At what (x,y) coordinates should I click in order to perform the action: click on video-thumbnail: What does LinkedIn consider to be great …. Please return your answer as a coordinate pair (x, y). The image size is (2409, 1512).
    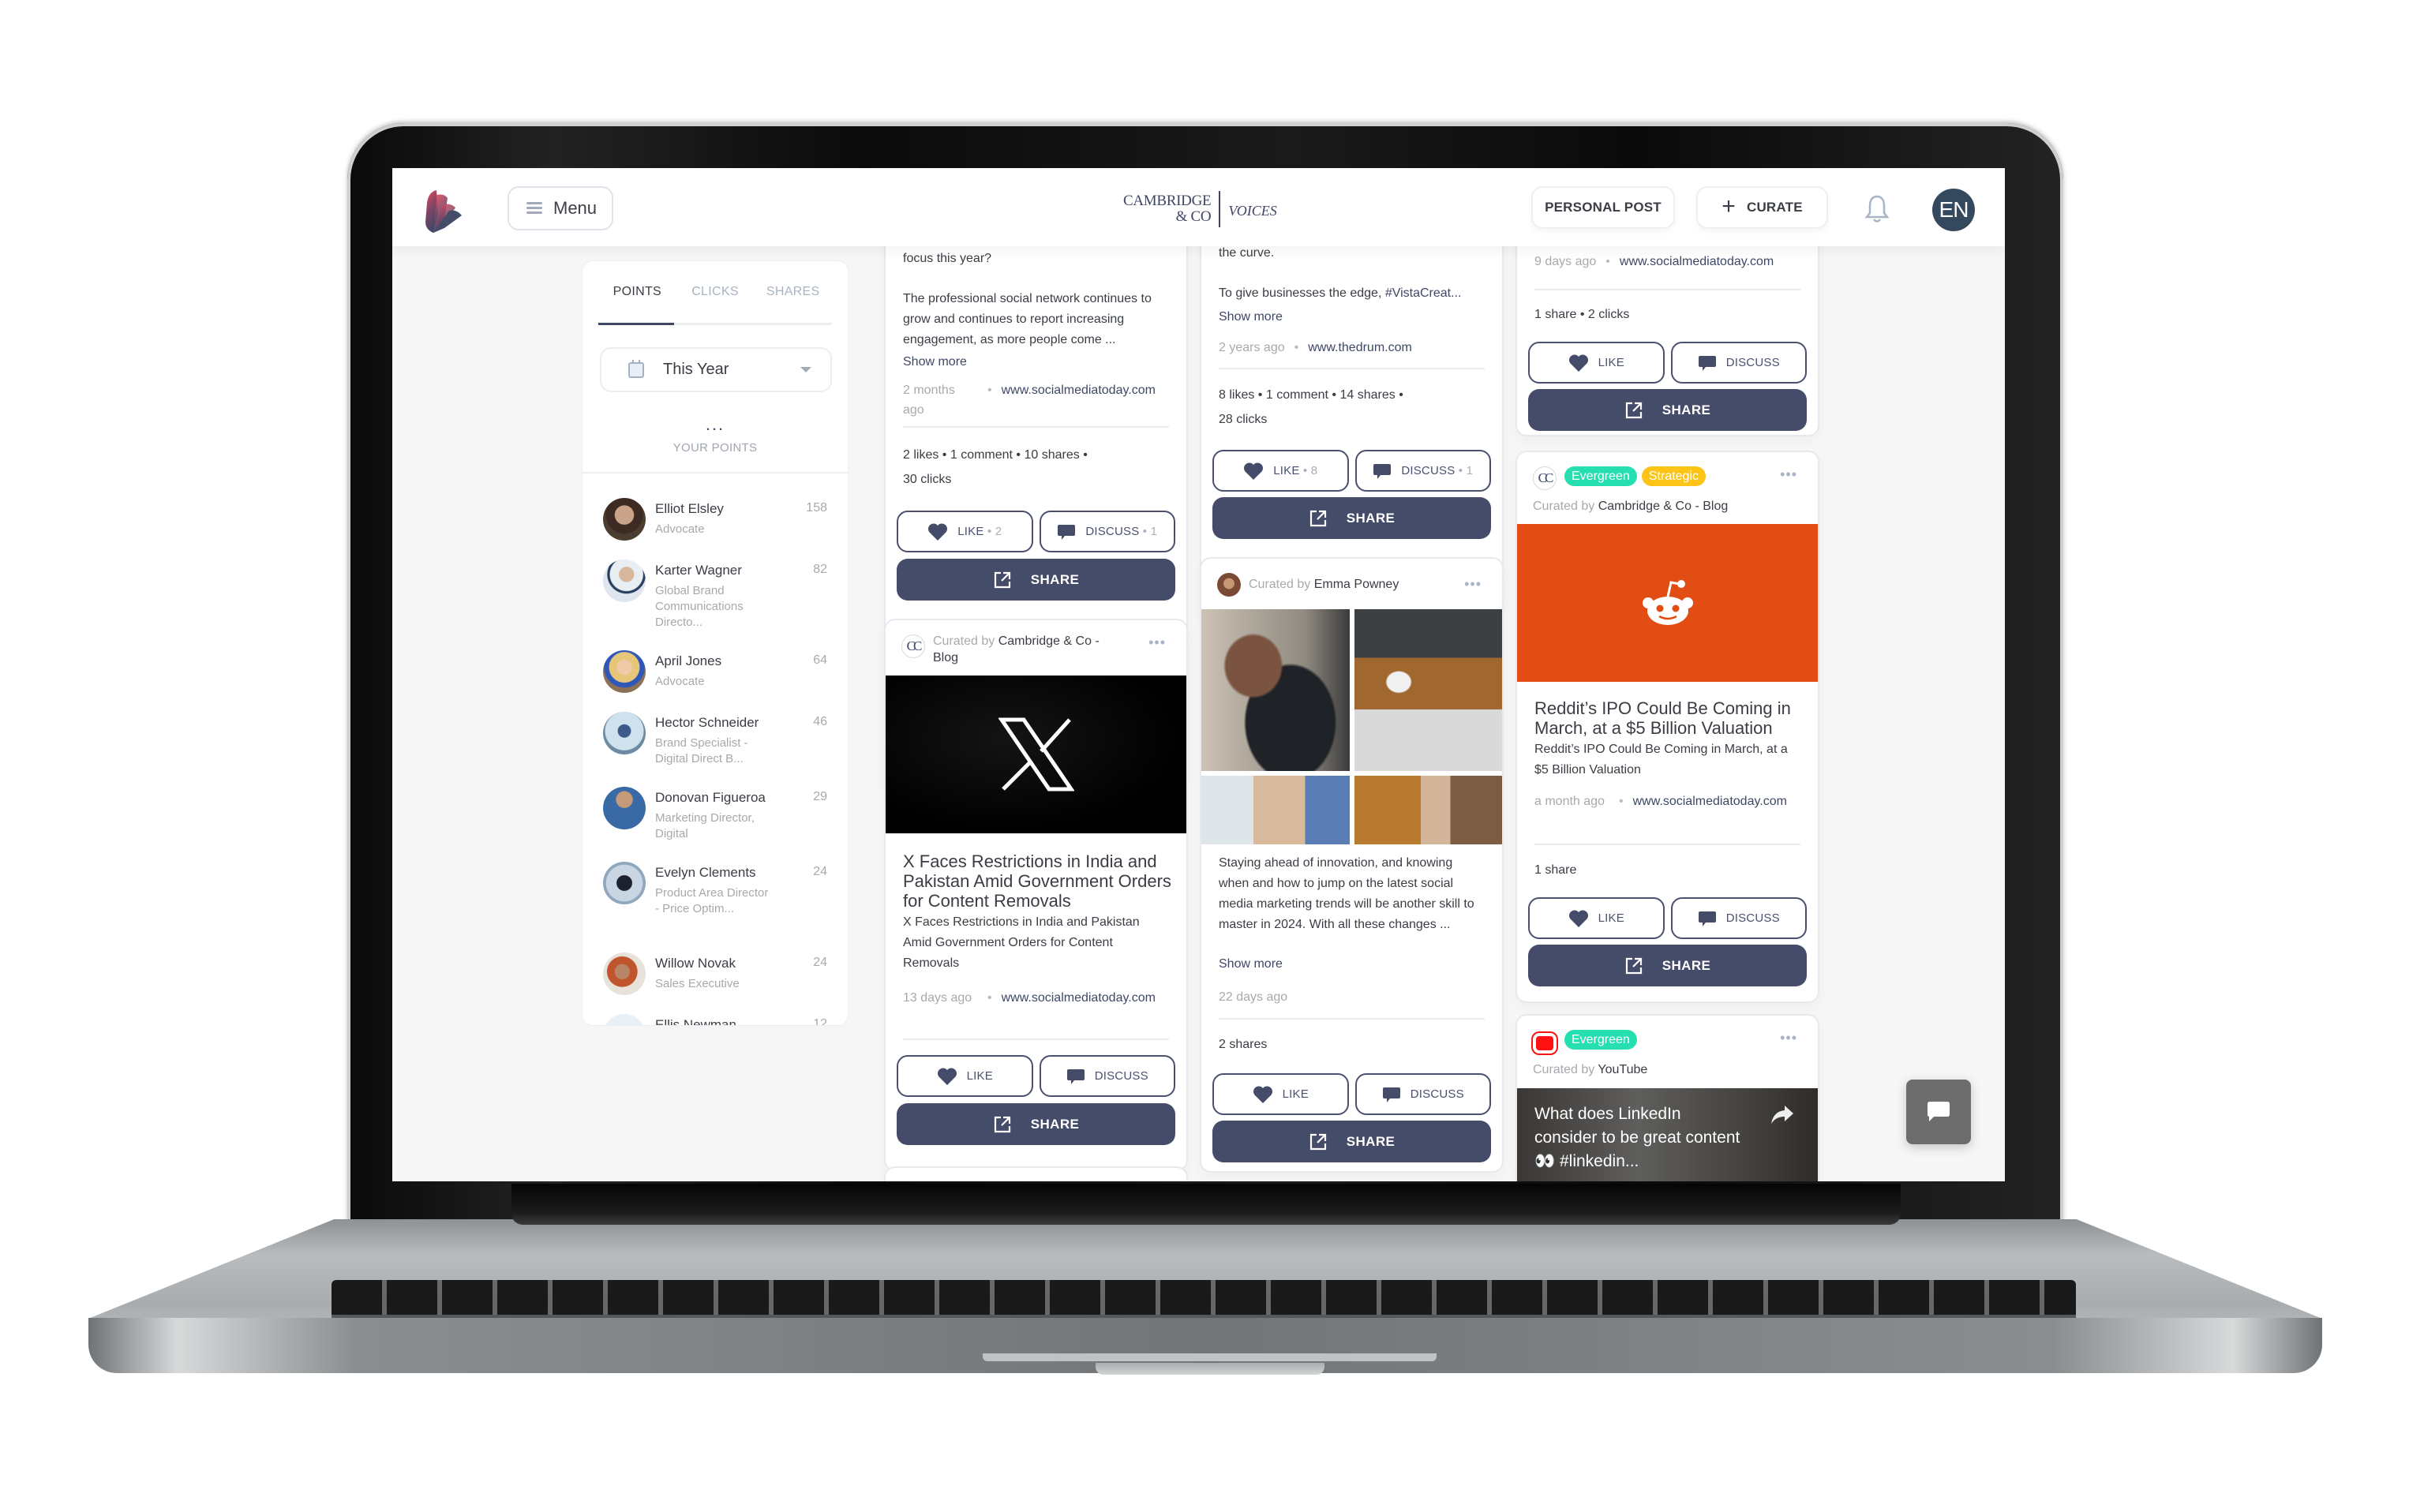
    Looking at the image, I should click on (1667, 1134).